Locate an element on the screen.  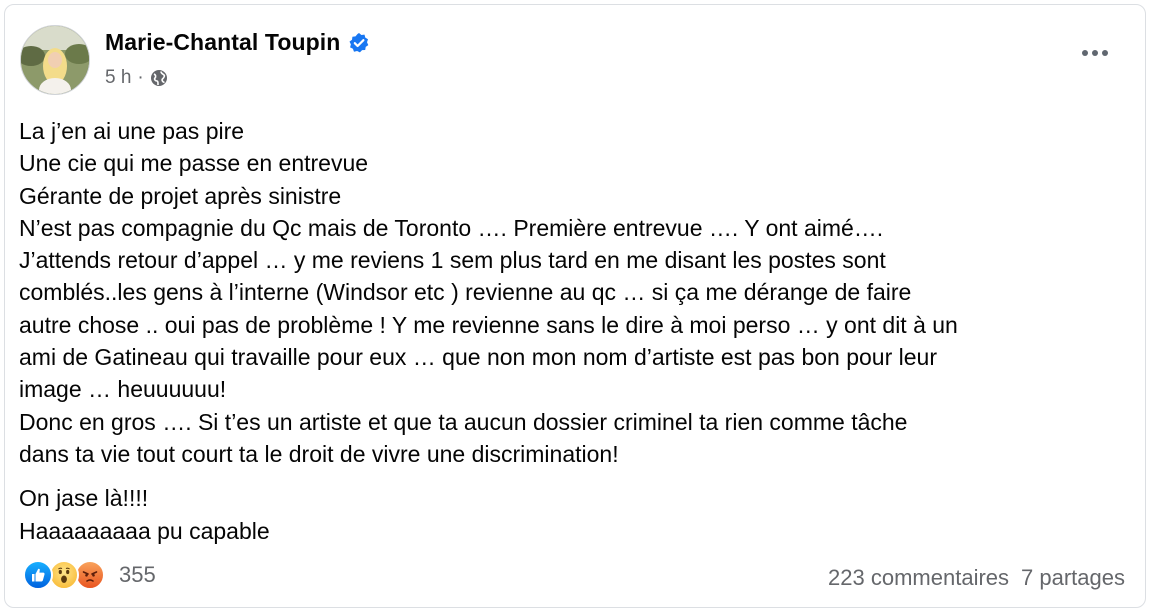
post-stats: 223 commentaires 7 partages is located at coordinates (976, 578).